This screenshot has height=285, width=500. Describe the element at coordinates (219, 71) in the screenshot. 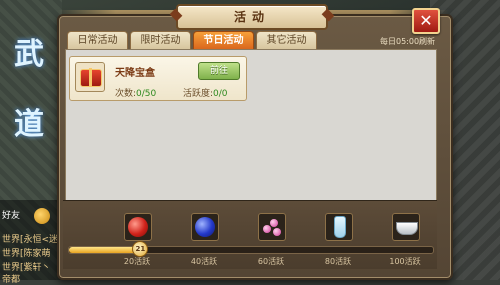

I see `goto-button: 前往` at that location.